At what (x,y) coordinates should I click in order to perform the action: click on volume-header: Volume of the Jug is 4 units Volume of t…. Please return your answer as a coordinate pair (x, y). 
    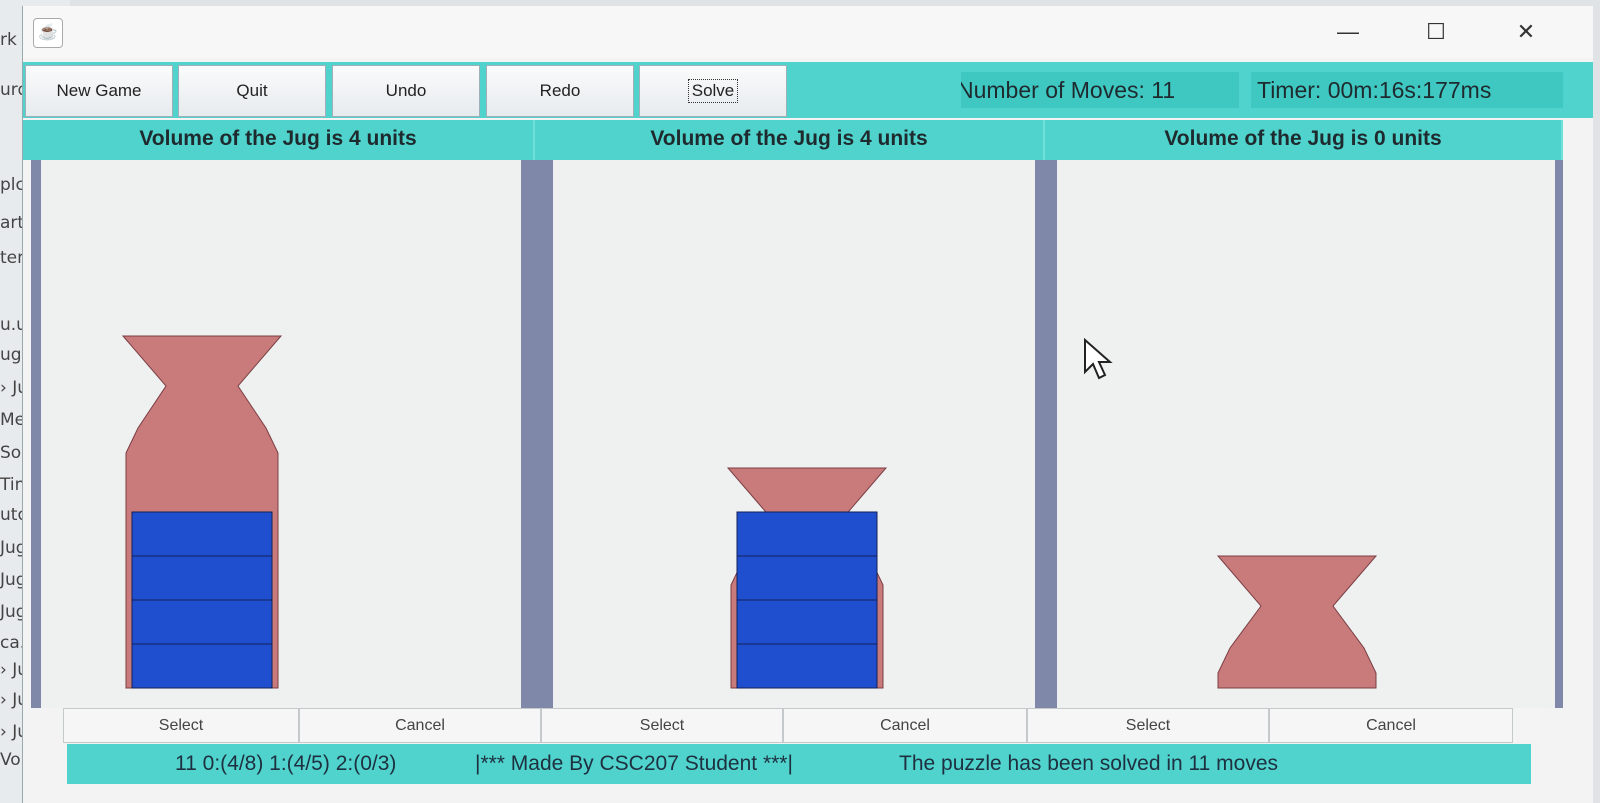
    Looking at the image, I should click on (793, 140).